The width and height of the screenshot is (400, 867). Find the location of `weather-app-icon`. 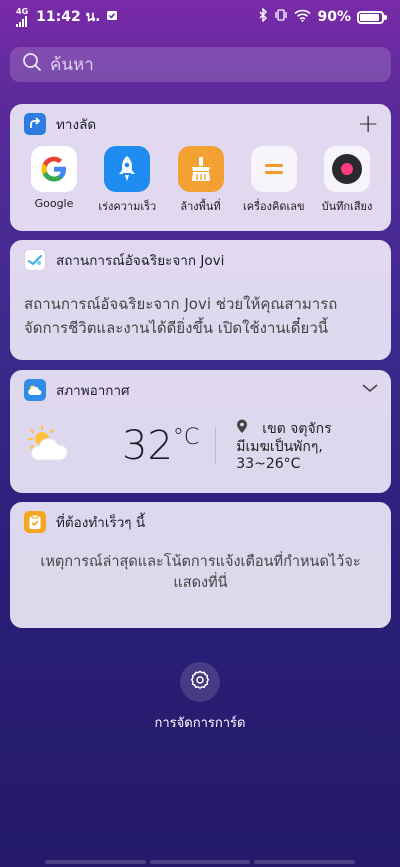

weather-app-icon is located at coordinates (35, 390).